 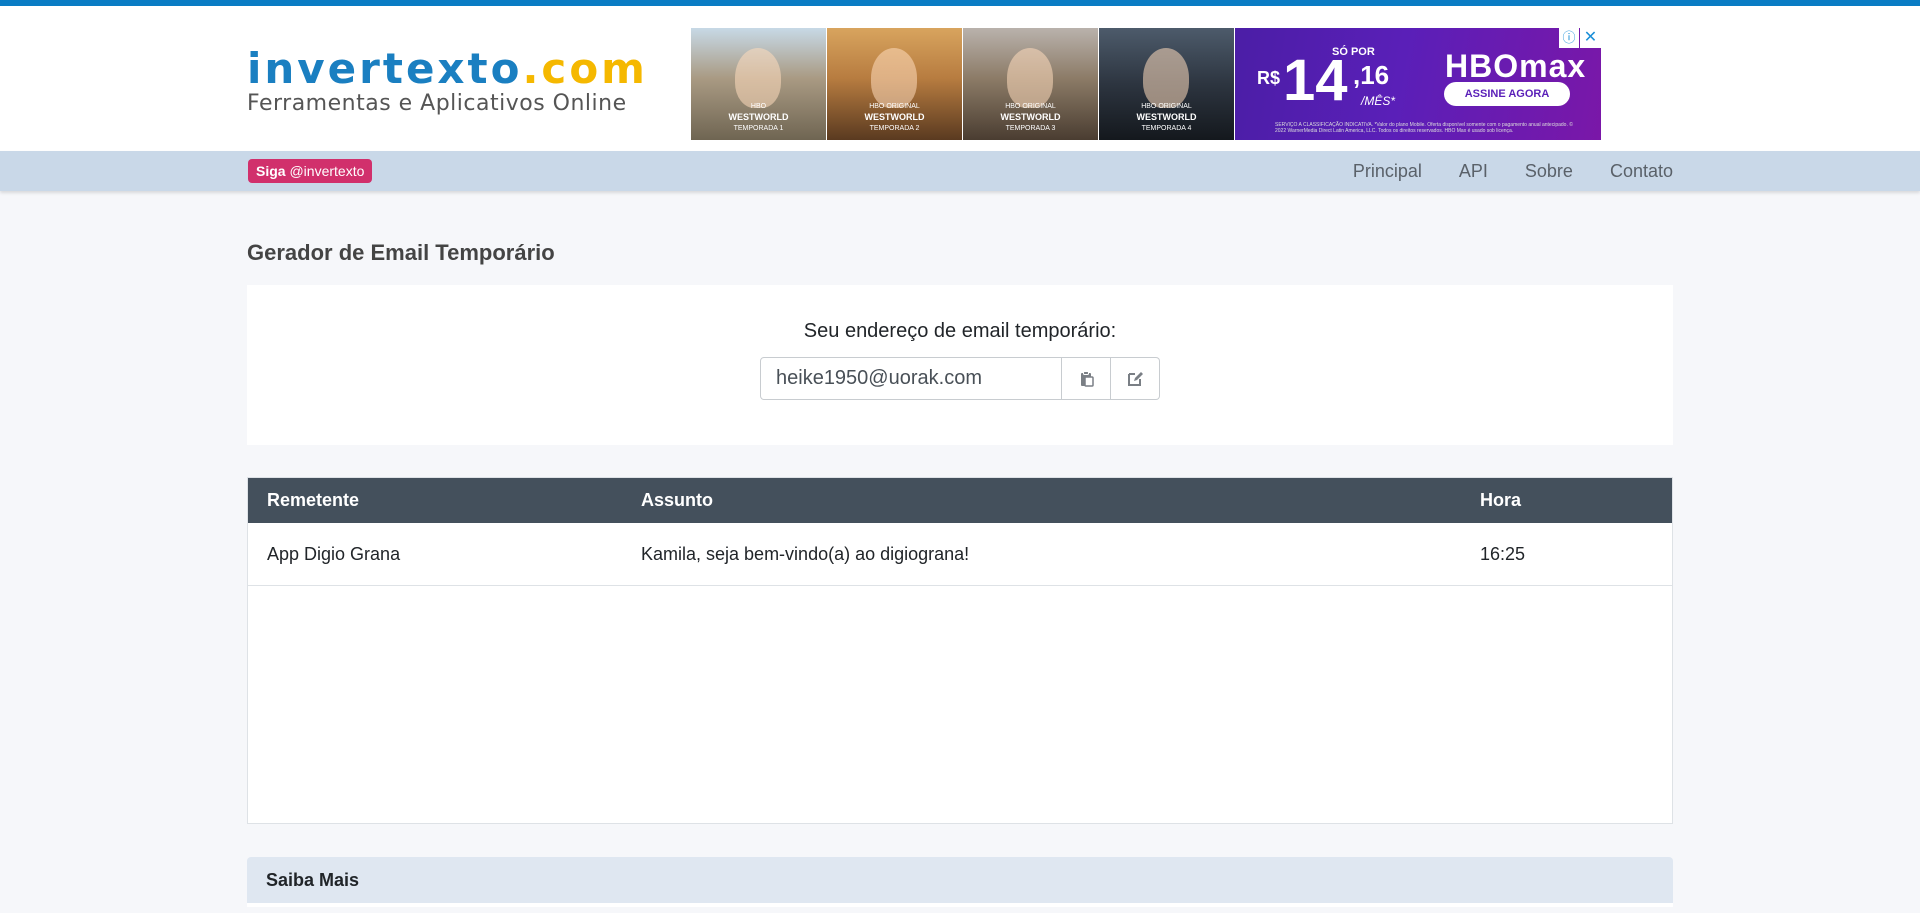 I want to click on nav-link-contato: Contato, so click(x=1641, y=171).